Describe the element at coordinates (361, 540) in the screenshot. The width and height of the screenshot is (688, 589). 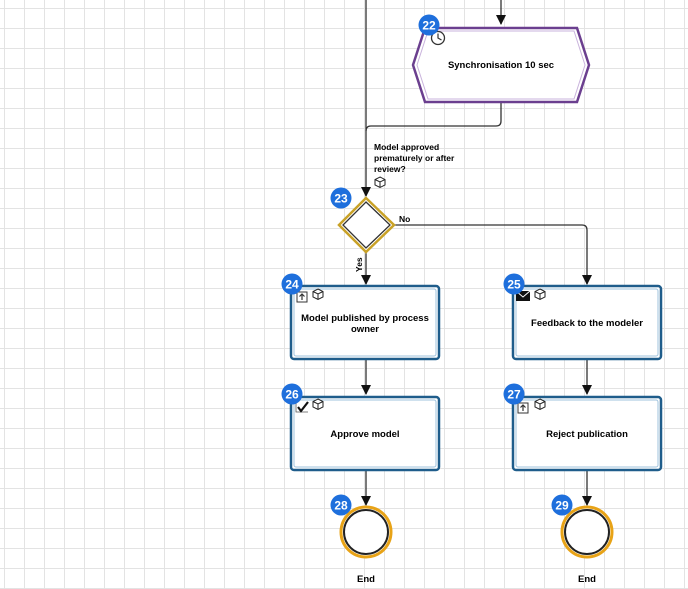
I see `end-event-left: End 28` at that location.